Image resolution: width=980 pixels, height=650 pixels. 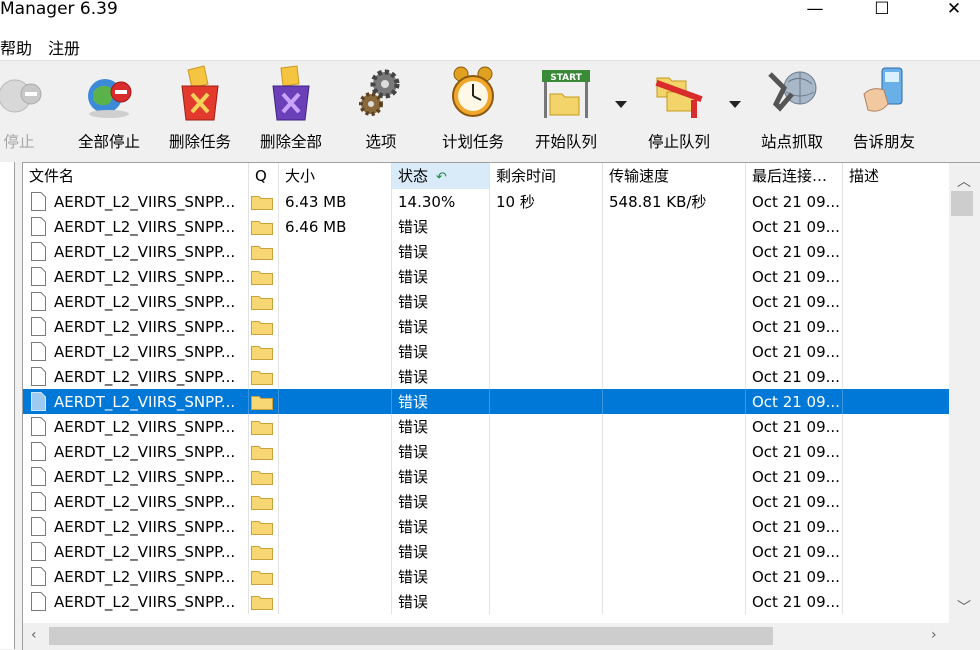 I want to click on menu-help: 帮助, so click(x=16, y=47).